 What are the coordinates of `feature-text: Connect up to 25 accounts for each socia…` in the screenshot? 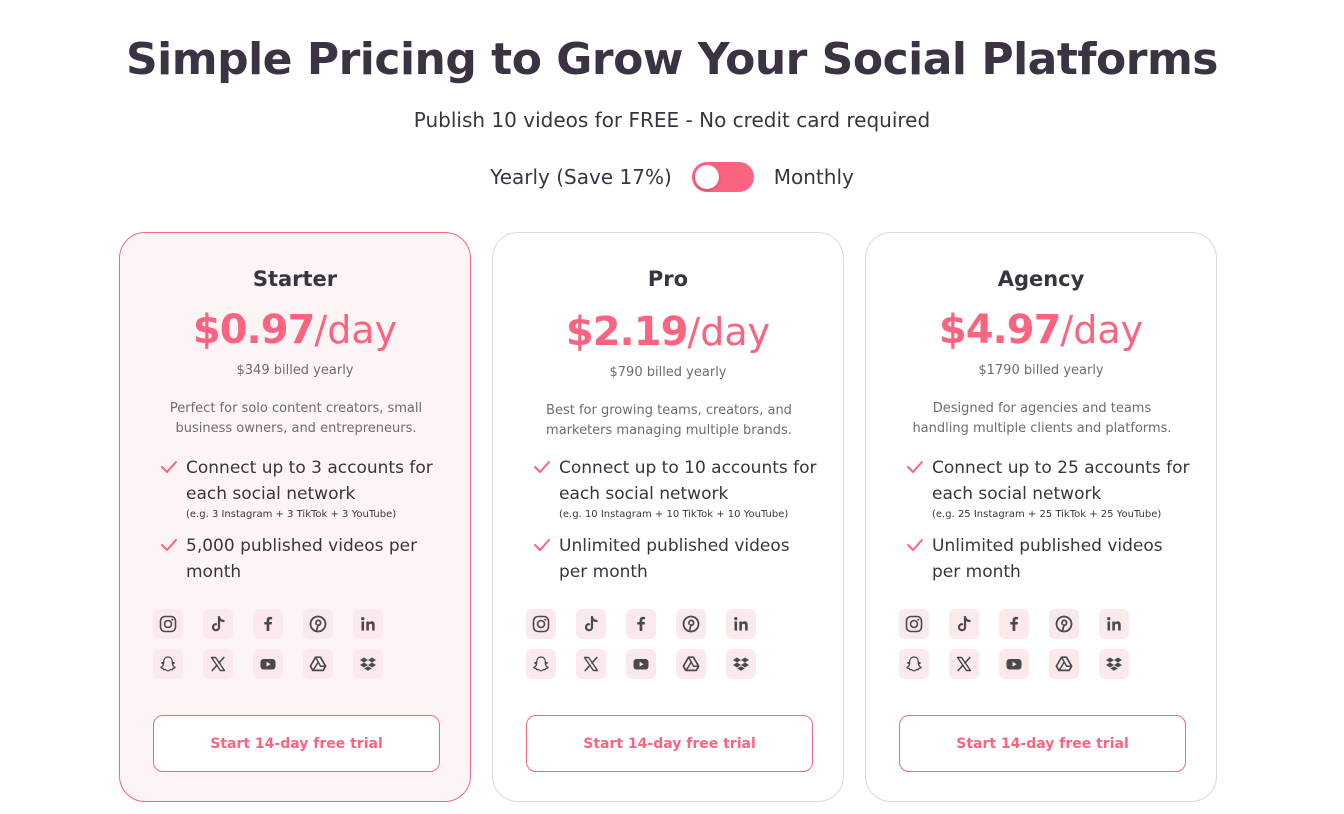 It's located at (1061, 481).